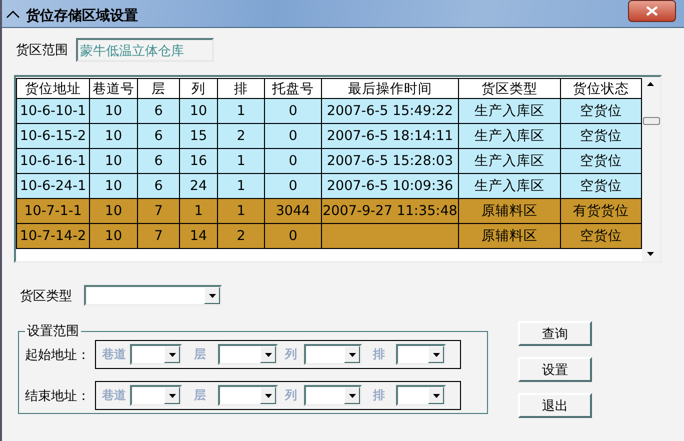 The height and width of the screenshot is (441, 684). What do you see at coordinates (53, 331) in the screenshot?
I see `group-title: 设置范围` at bounding box center [53, 331].